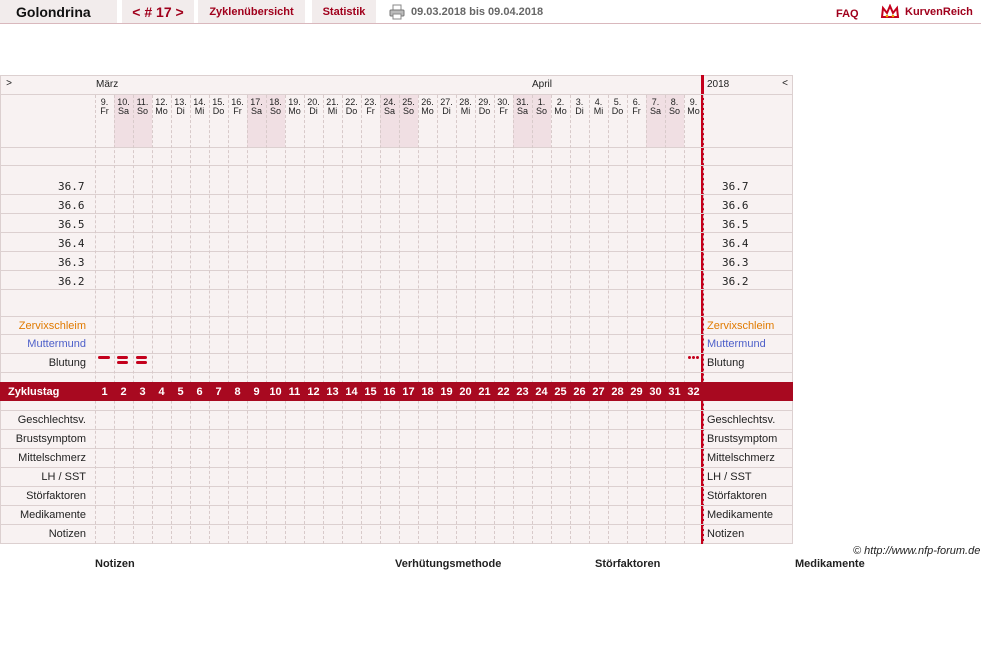 This screenshot has width=981, height=663. I want to click on tab-cycle-overview: Zyklenübersicht, so click(251, 11).